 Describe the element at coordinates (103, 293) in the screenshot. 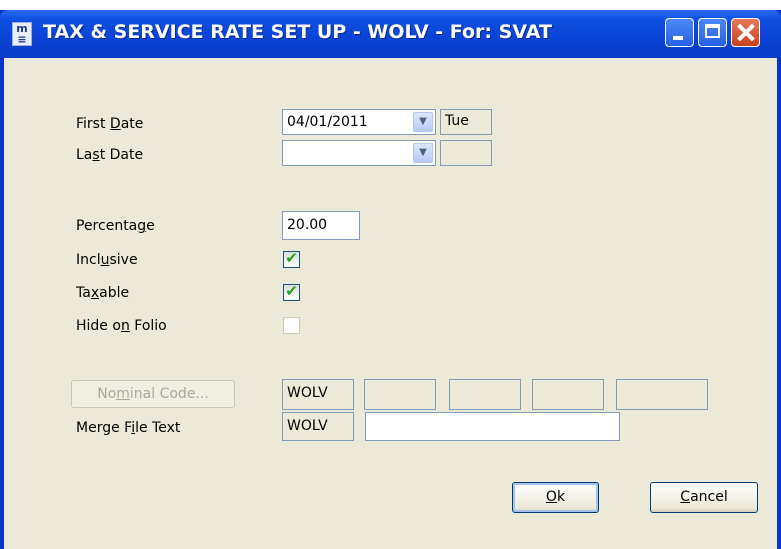

I see `taxable-label: Taxable` at that location.